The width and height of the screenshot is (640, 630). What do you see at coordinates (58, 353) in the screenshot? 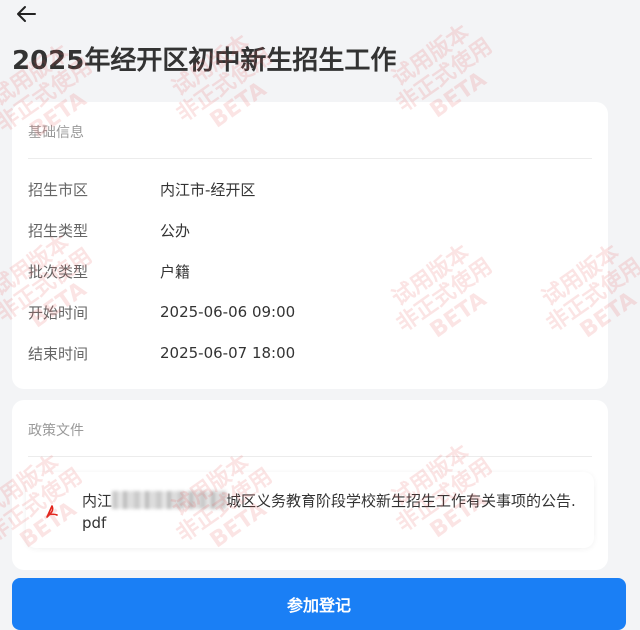
I see `info-label: 结束时间` at bounding box center [58, 353].